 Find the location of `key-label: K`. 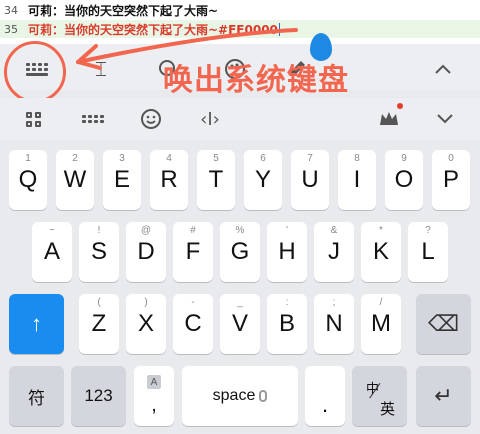

key-label: K is located at coordinates (380, 251).